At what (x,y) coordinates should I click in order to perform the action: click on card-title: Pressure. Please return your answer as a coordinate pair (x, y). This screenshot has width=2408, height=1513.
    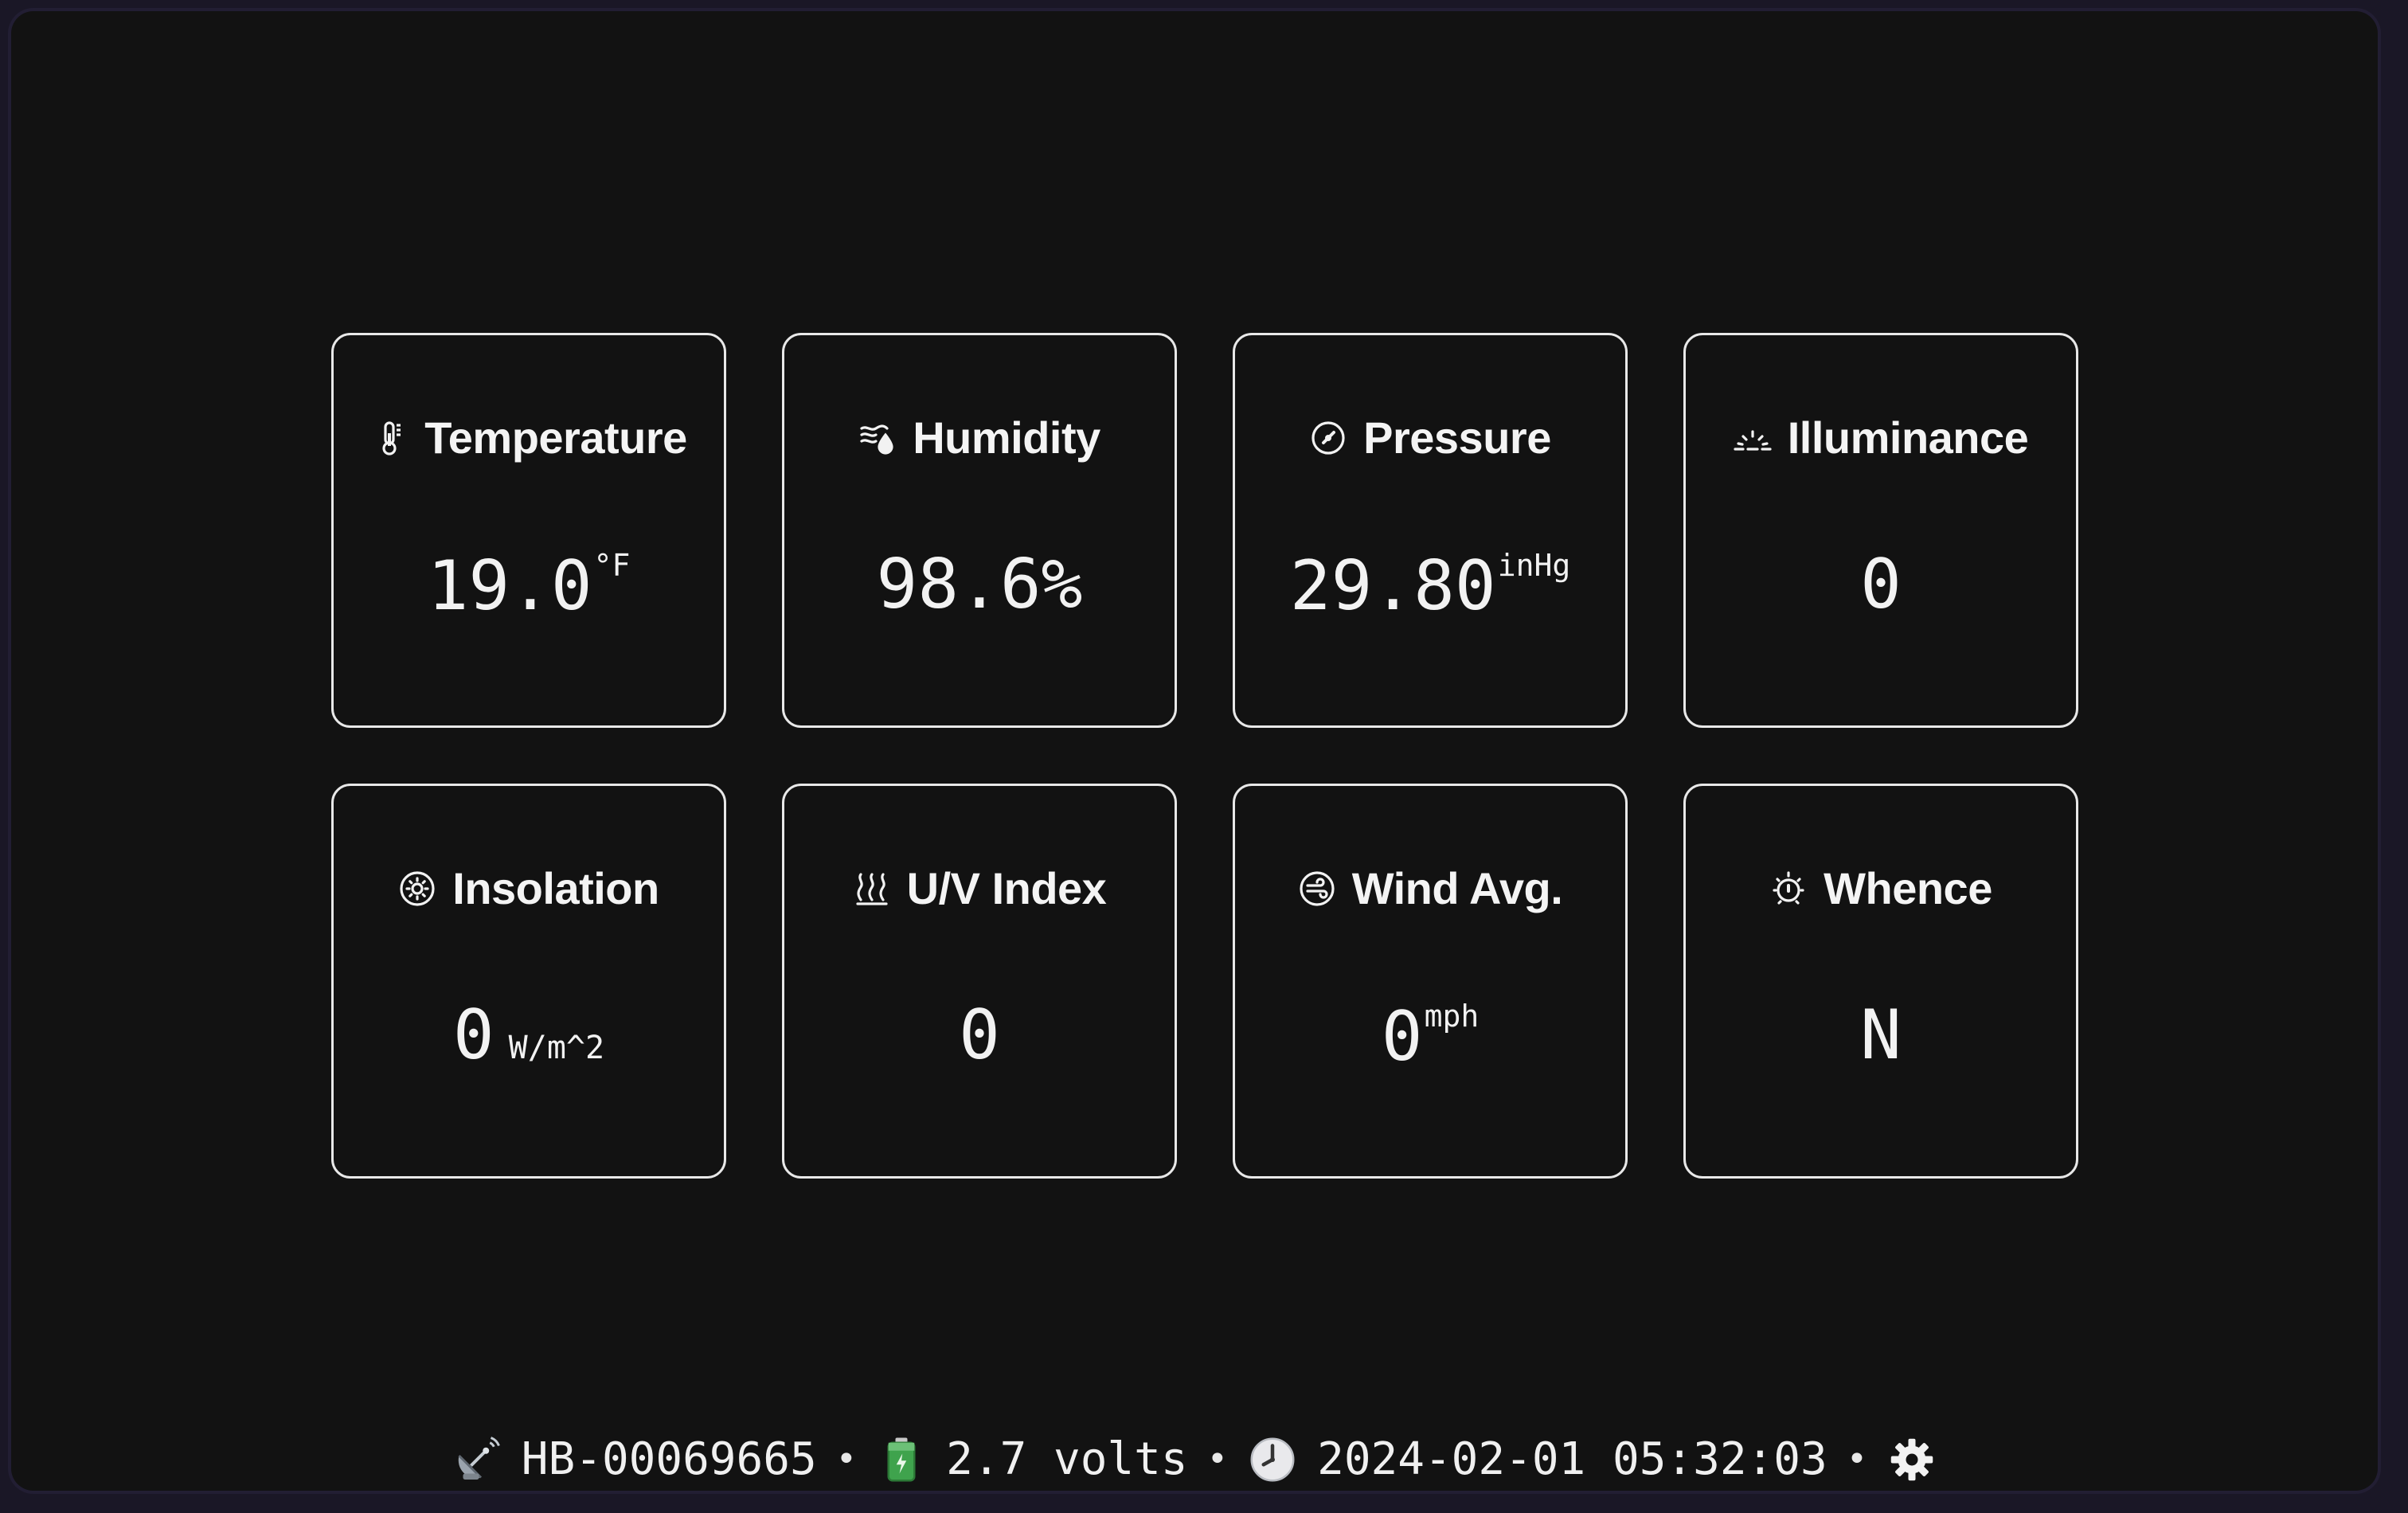
    Looking at the image, I should click on (1430, 437).